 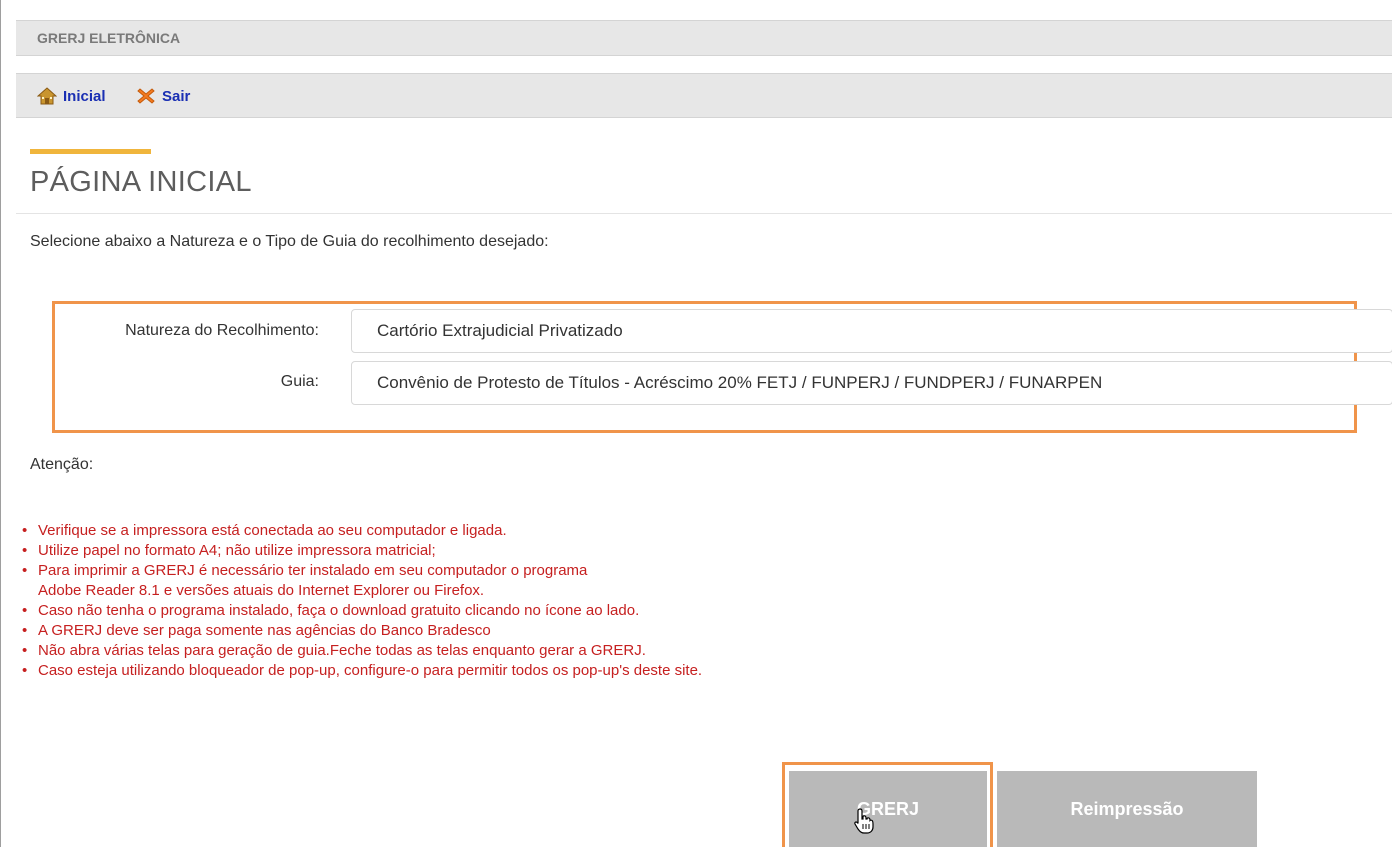 What do you see at coordinates (704, 213) in the screenshot?
I see `title-divider` at bounding box center [704, 213].